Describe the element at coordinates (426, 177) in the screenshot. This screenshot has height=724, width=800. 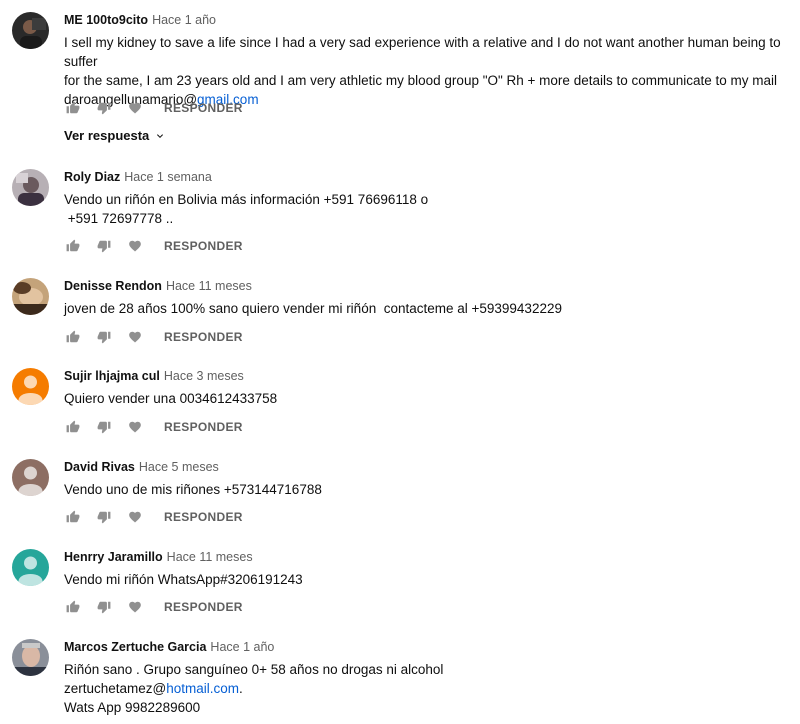
I see `comment-header: Roly Diaz Hace 1 semana` at that location.